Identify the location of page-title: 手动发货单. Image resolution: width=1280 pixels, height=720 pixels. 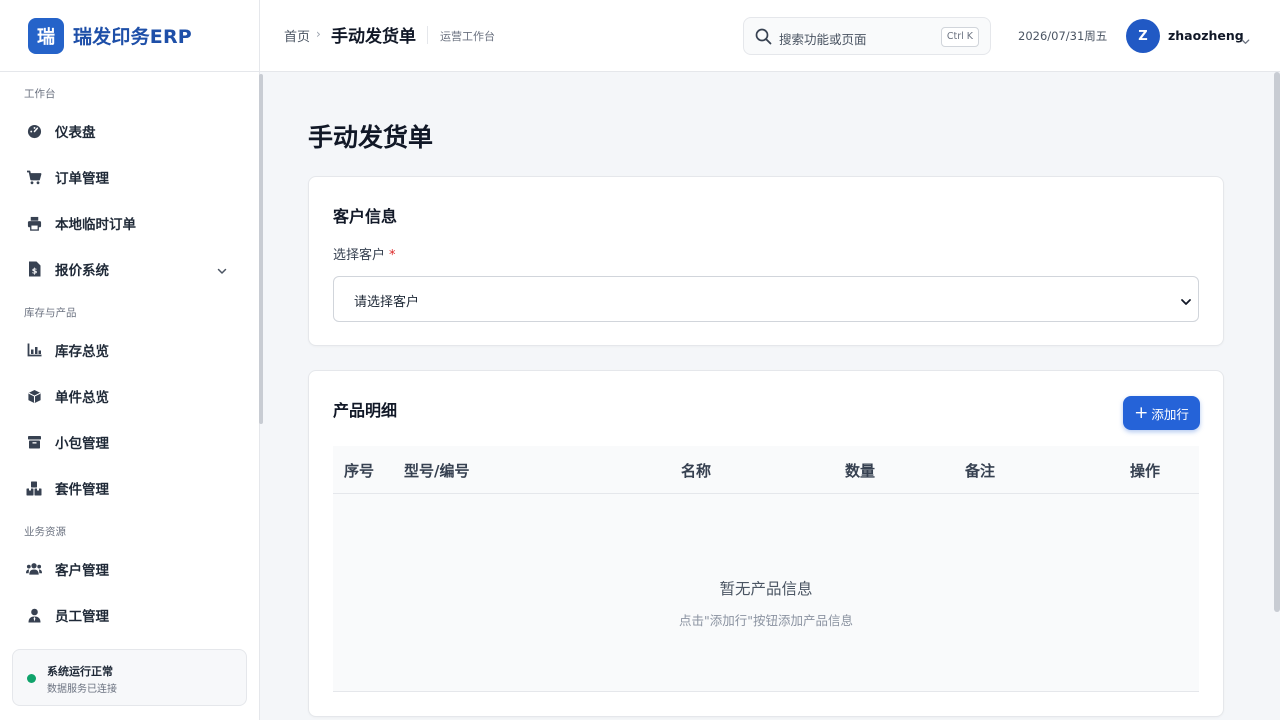
(371, 137).